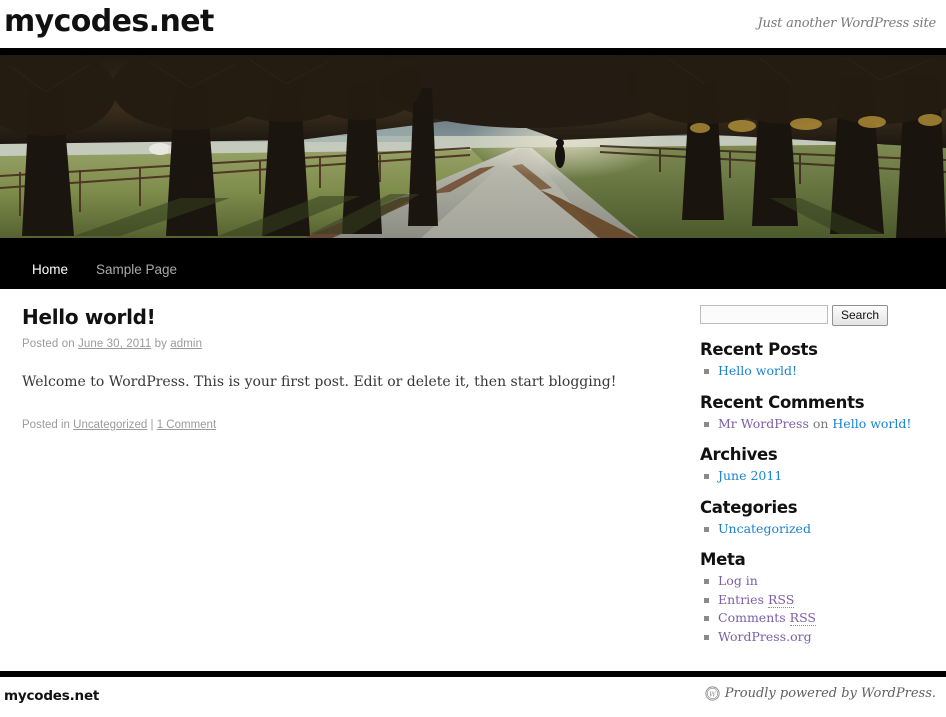 This screenshot has height=717, width=946. I want to click on list-item: Entries RSS, so click(816, 600).